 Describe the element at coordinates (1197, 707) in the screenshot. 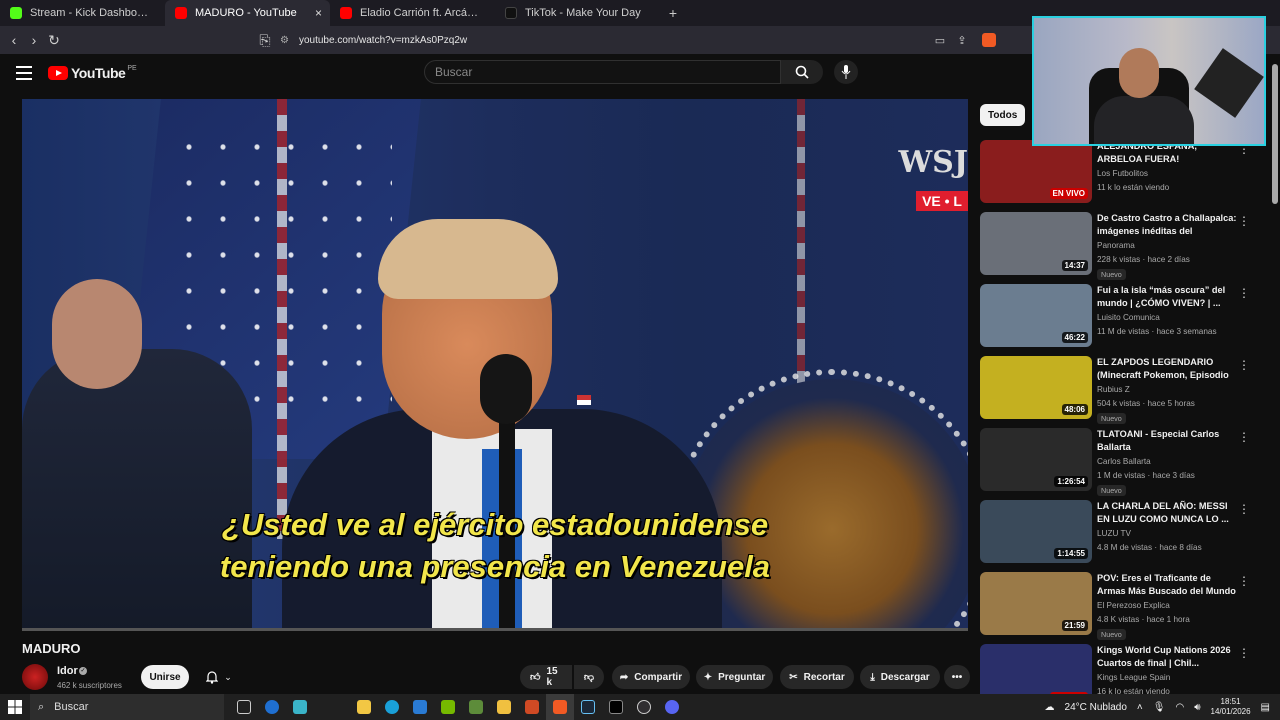

I see `volume-icon: 🔊︎` at that location.